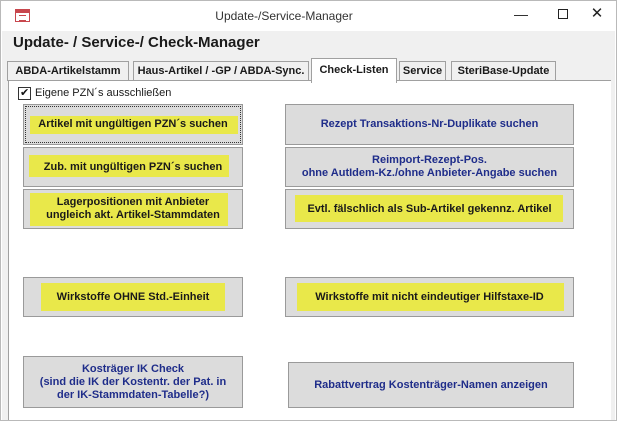 This screenshot has width=617, height=421. What do you see at coordinates (103, 93) in the screenshot?
I see `exclude-own-pzn-label: Eigene PZN´s ausschließen` at bounding box center [103, 93].